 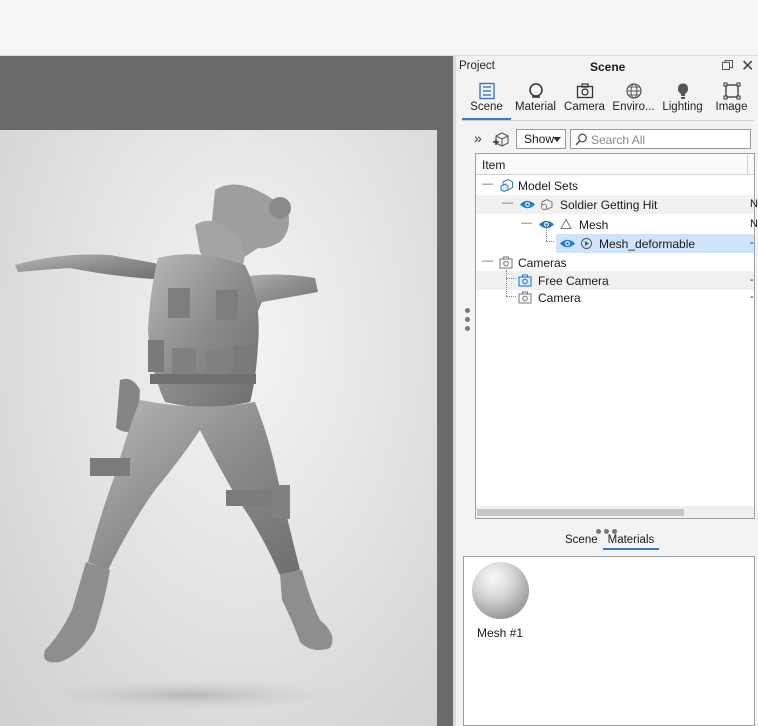 I want to click on close-icon: ✕, so click(x=747, y=66).